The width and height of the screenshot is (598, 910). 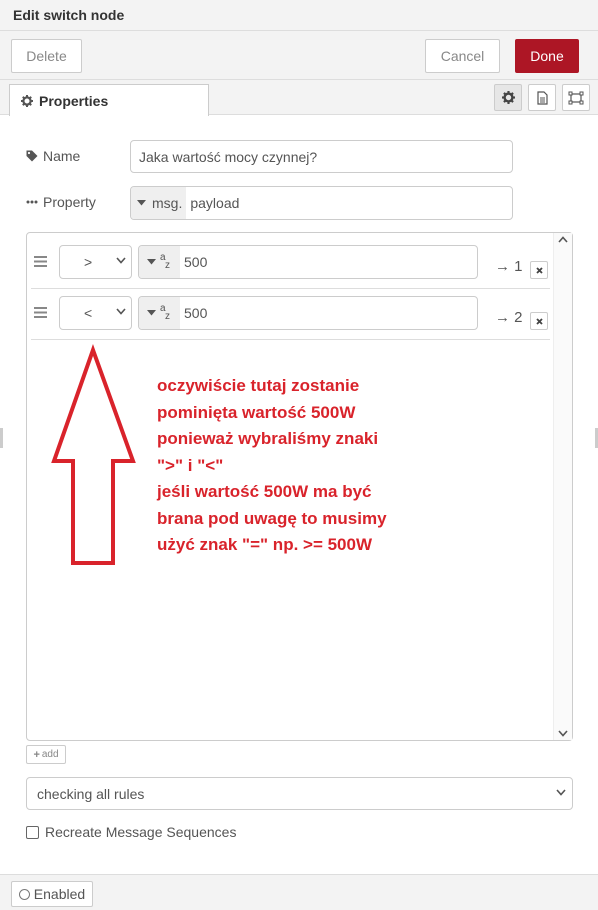 What do you see at coordinates (167, 203) in the screenshot?
I see `property-type-label: msg.` at bounding box center [167, 203].